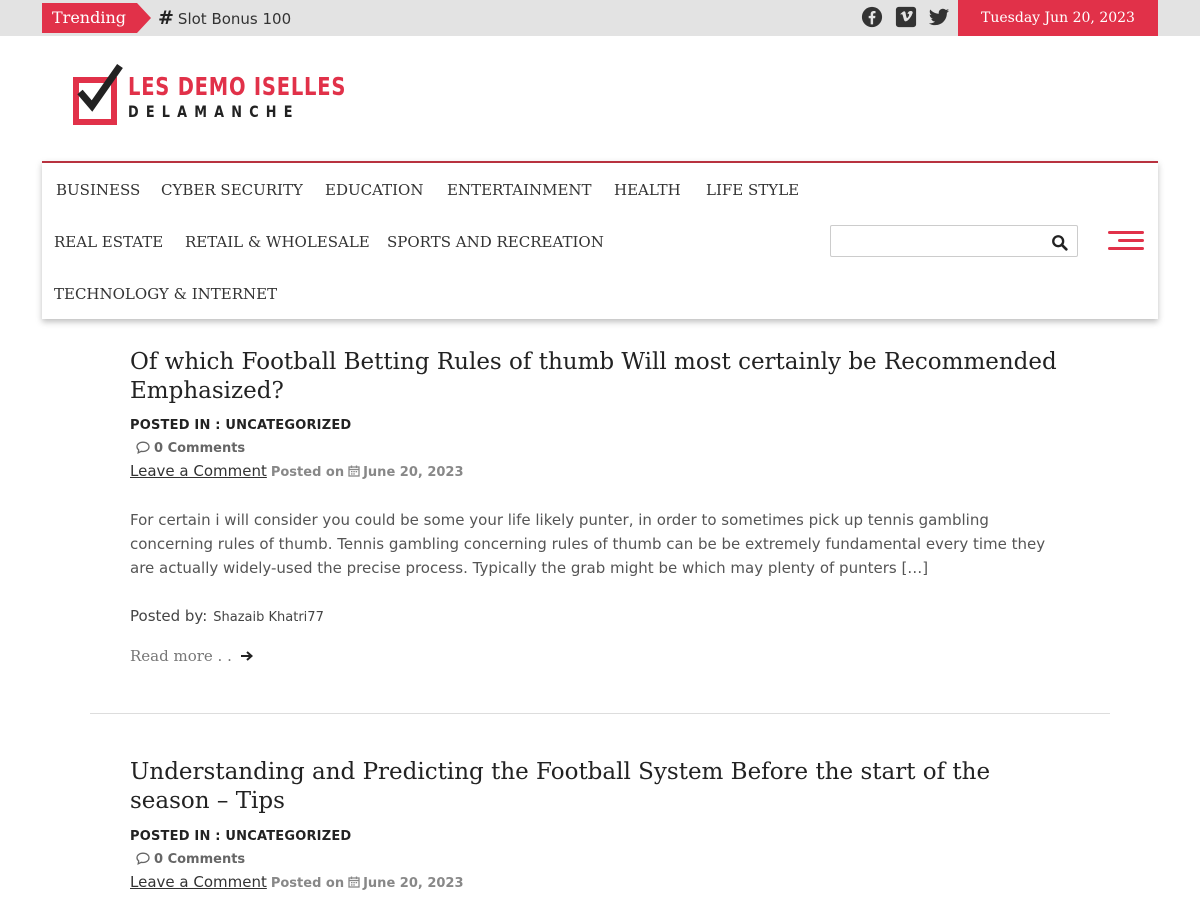 Image resolution: width=1200 pixels, height=900 pixels. Describe the element at coordinates (1126, 242) in the screenshot. I see `menu-toggle-icon` at that location.